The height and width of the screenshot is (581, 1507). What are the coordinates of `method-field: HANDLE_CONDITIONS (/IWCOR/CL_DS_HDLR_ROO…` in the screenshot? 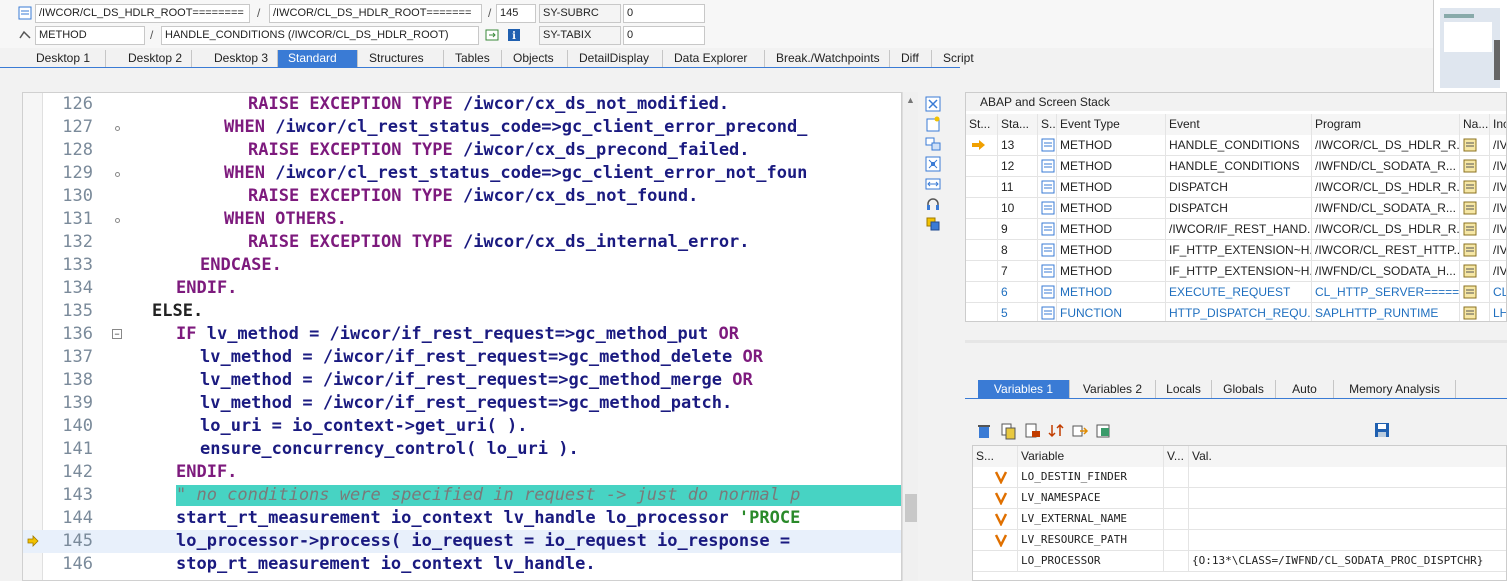 It's located at (320, 35).